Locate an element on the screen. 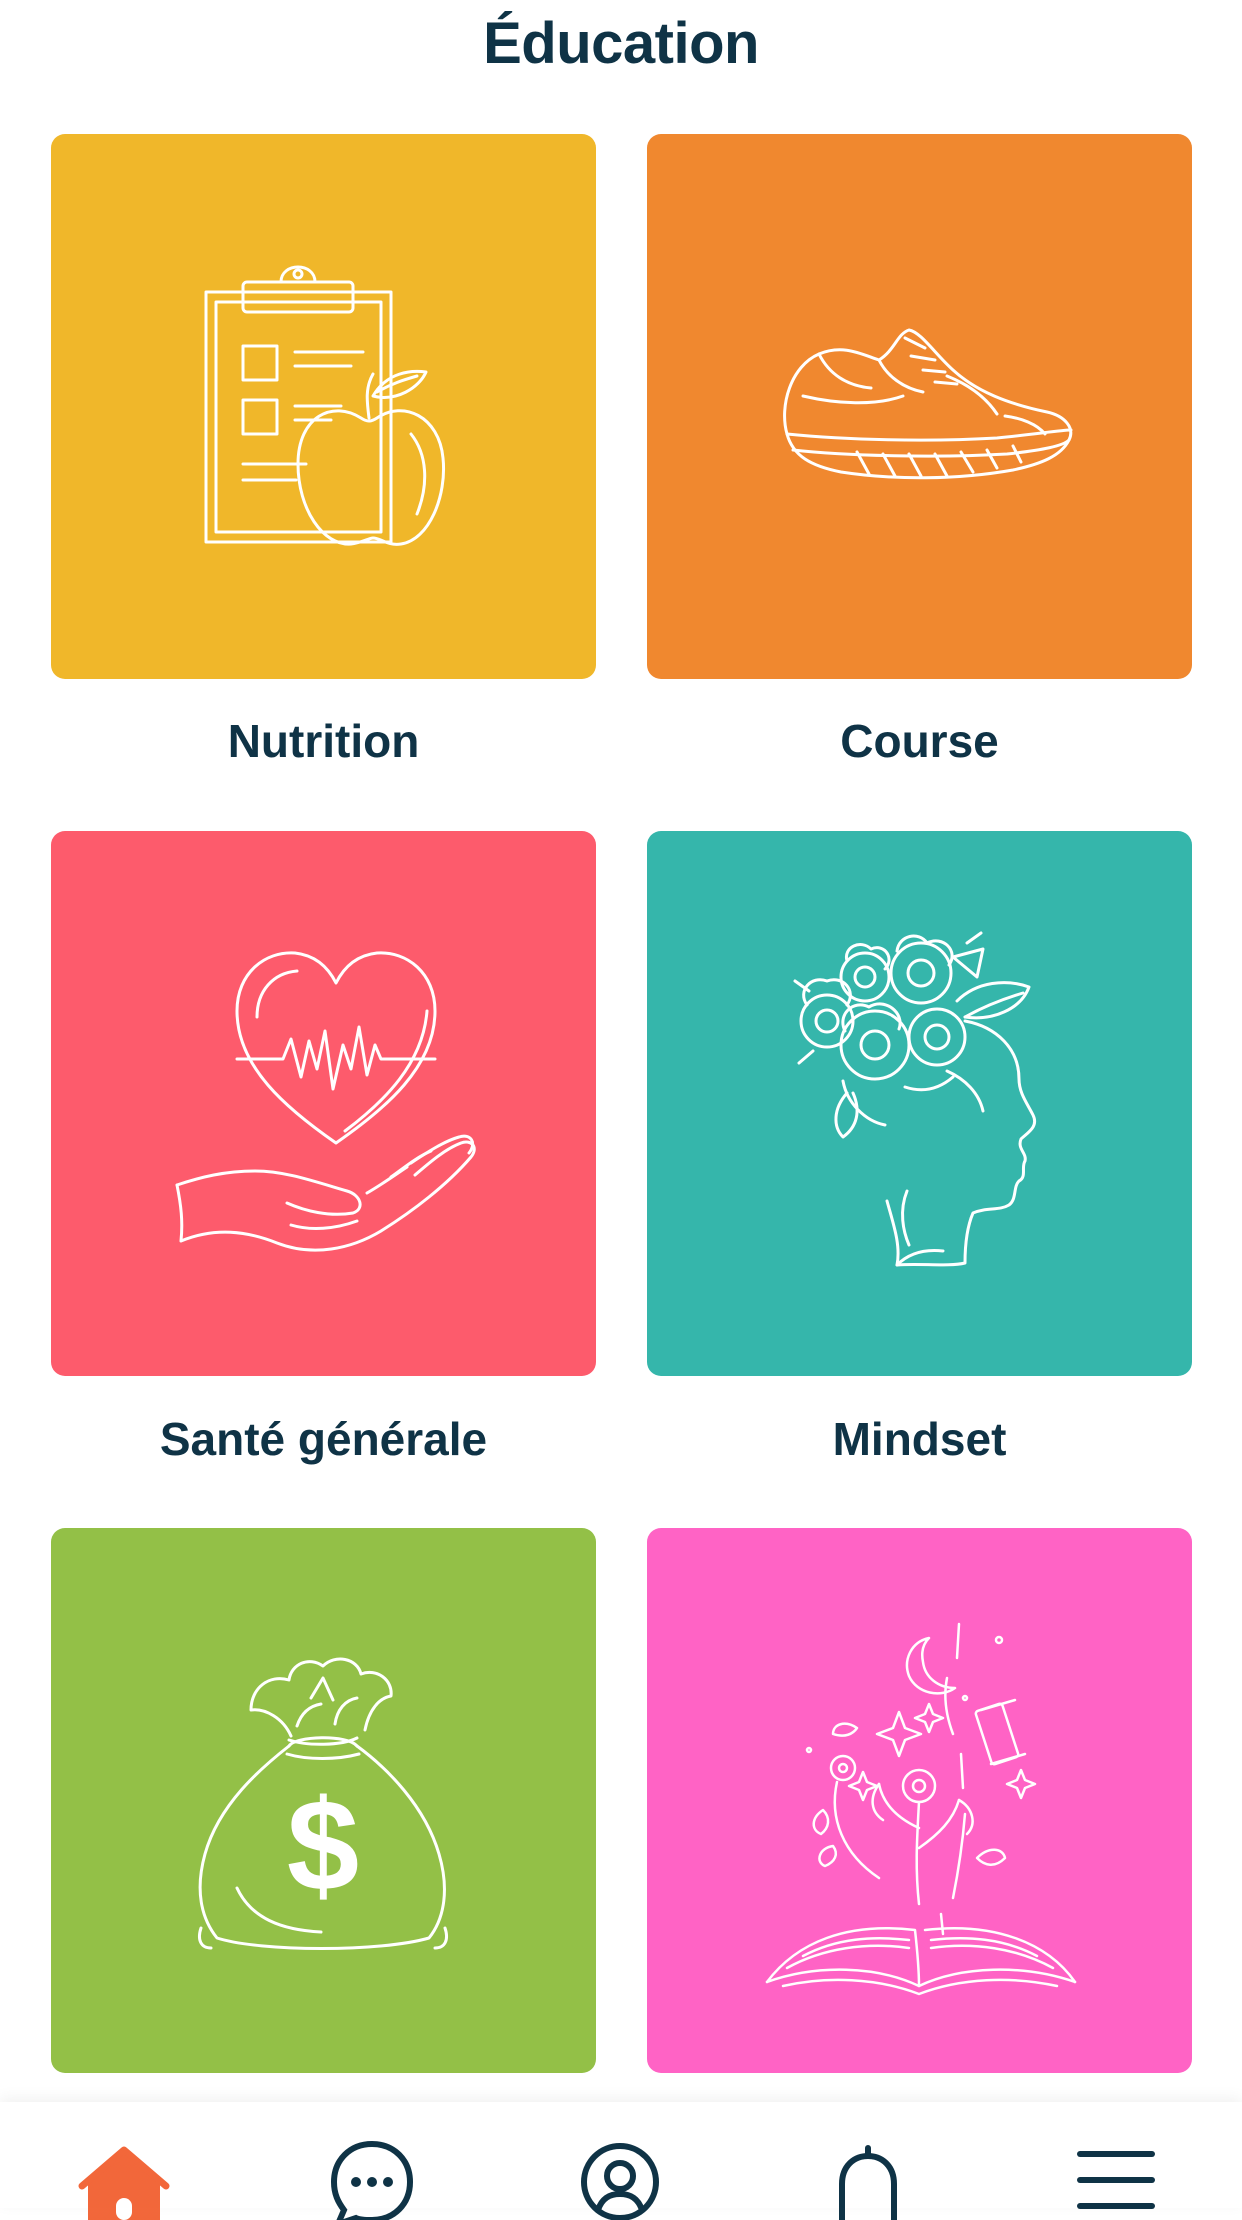  page-title: Éducation is located at coordinates (621, 43).